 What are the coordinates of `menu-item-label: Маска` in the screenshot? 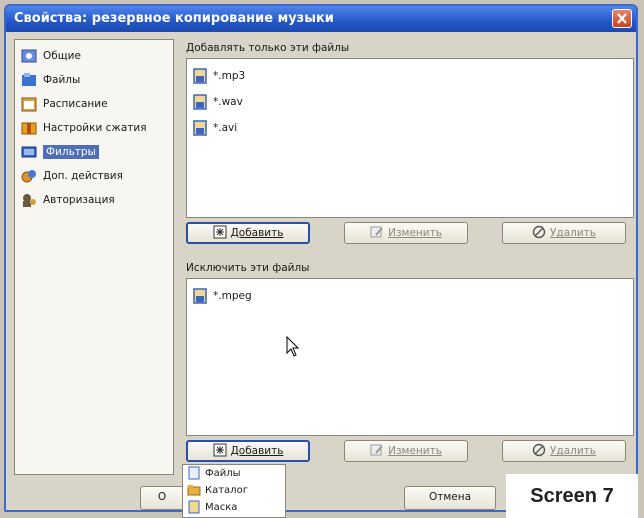 It's located at (221, 507).